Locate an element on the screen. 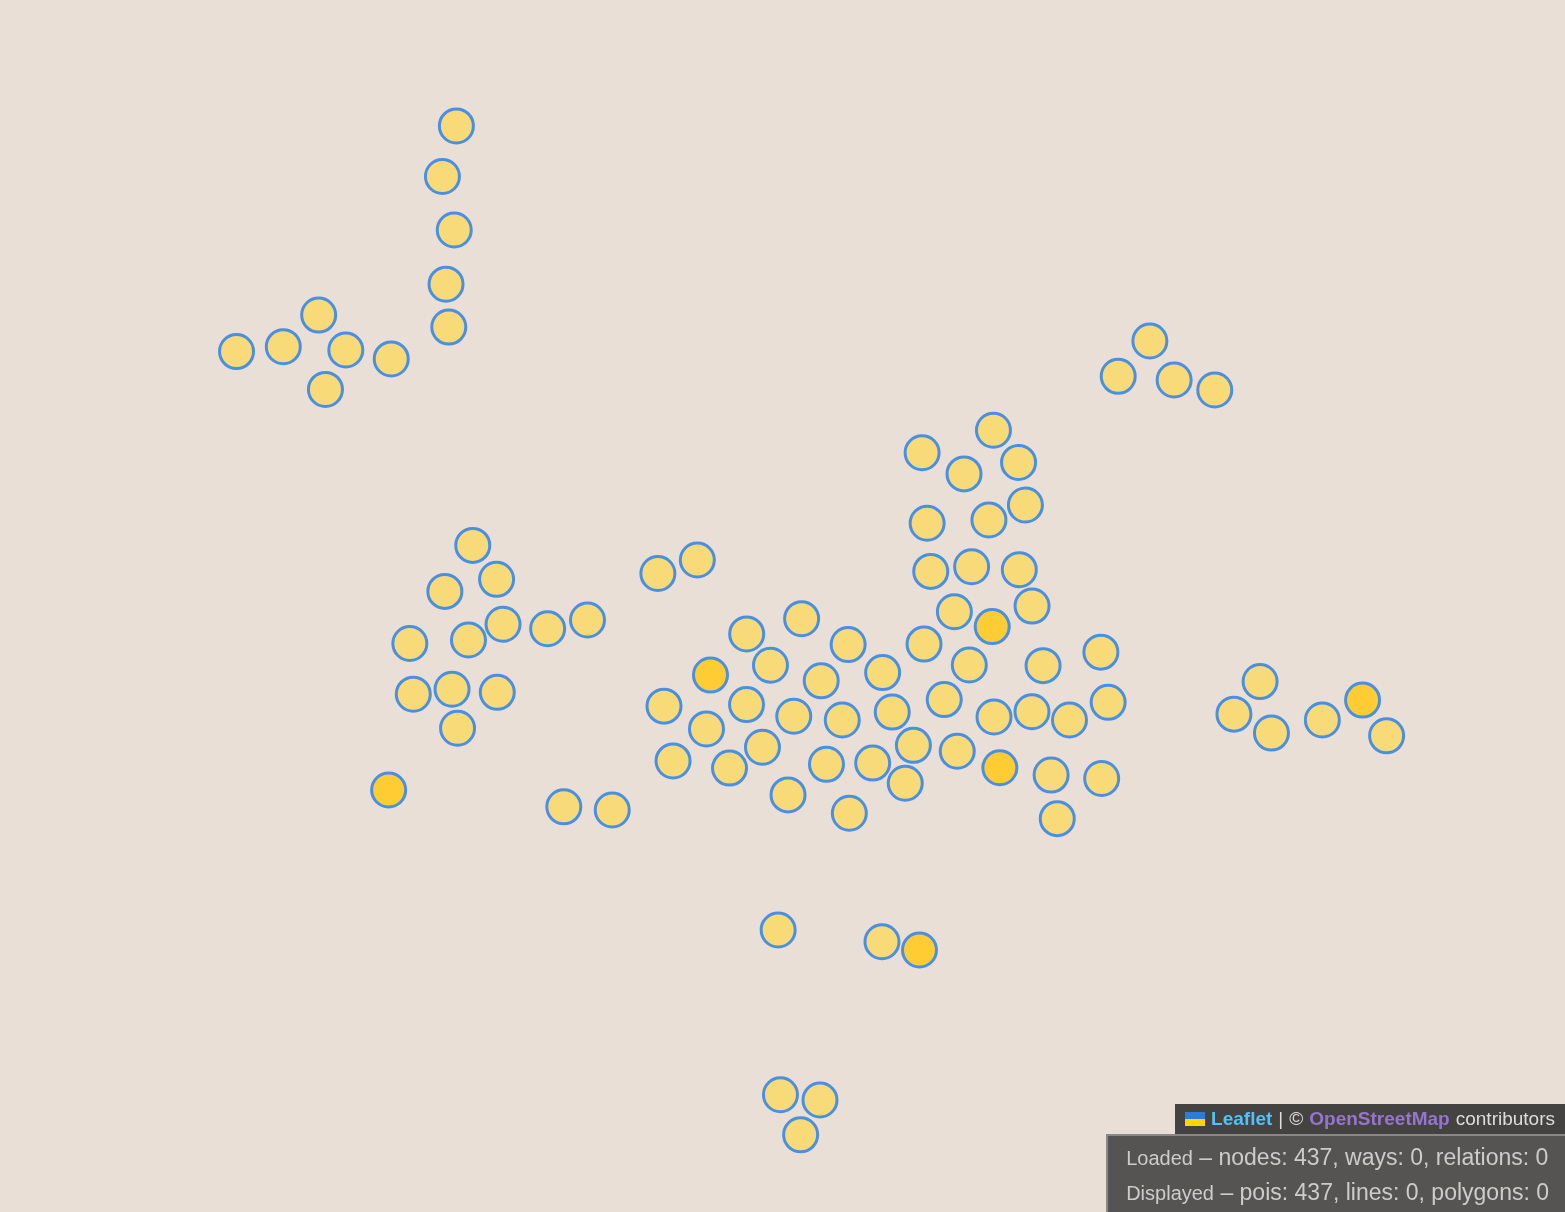 Image resolution: width=1565 pixels, height=1212 pixels. attribution-text: contributors is located at coordinates (1505, 1119).